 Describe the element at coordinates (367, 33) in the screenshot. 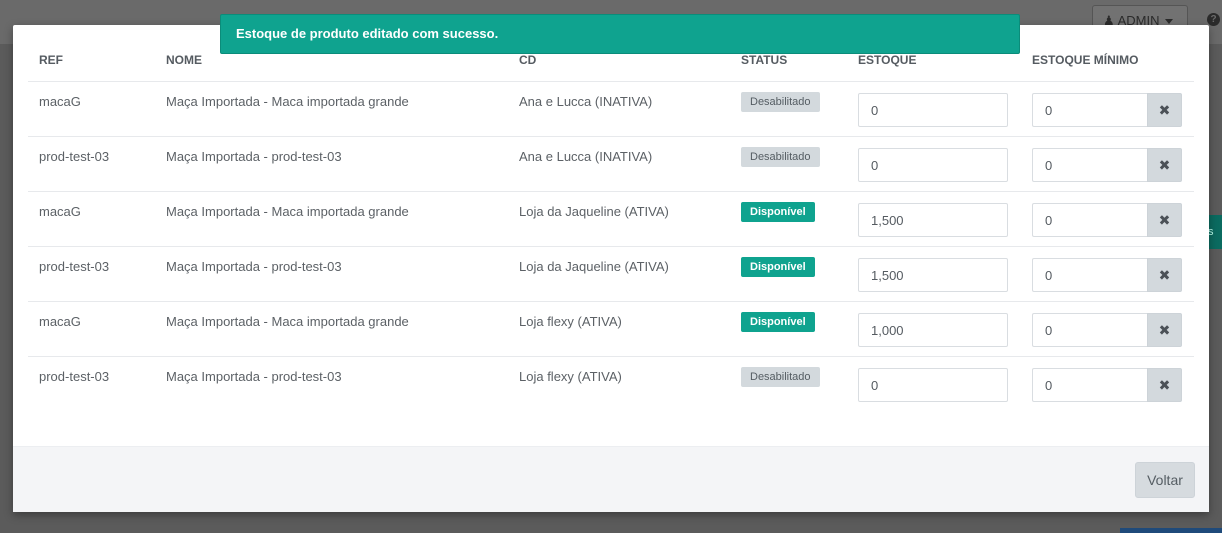

I see `toast-message: Estoque de produto editado com sucesso.` at that location.